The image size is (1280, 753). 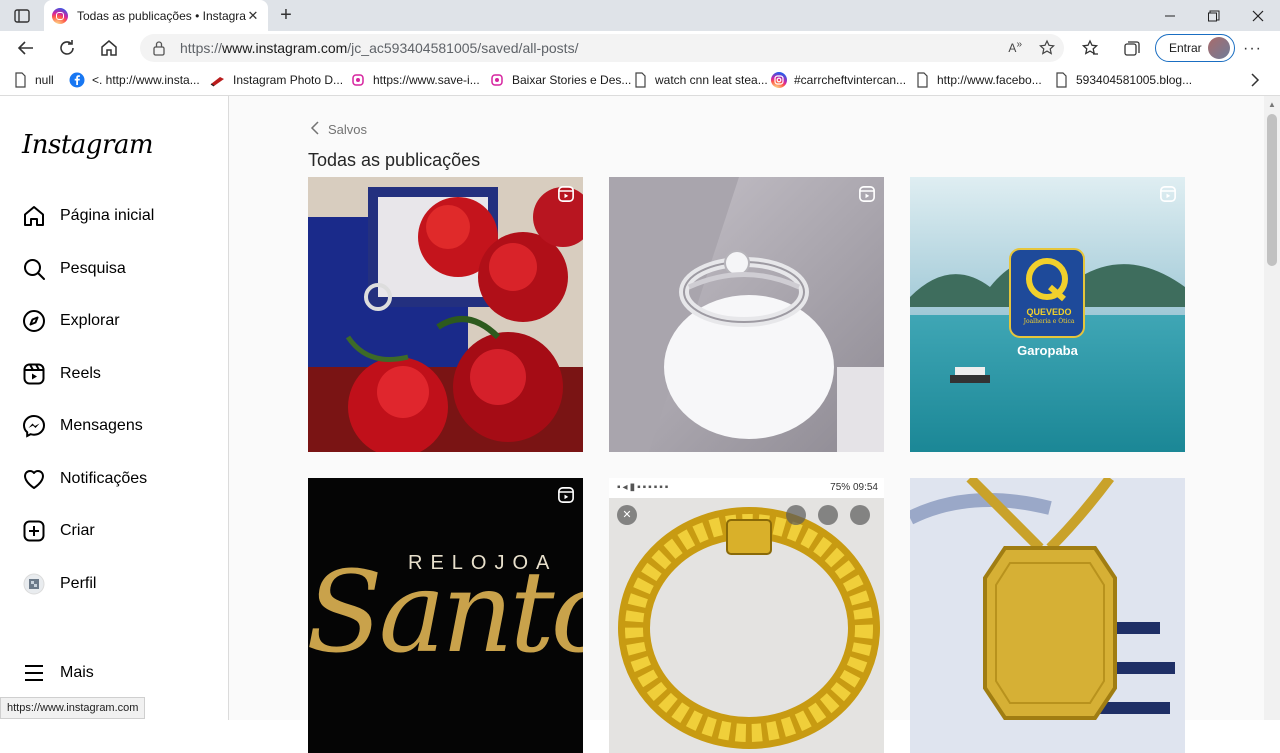 I want to click on post-text-script: Santo, so click(x=445, y=613).